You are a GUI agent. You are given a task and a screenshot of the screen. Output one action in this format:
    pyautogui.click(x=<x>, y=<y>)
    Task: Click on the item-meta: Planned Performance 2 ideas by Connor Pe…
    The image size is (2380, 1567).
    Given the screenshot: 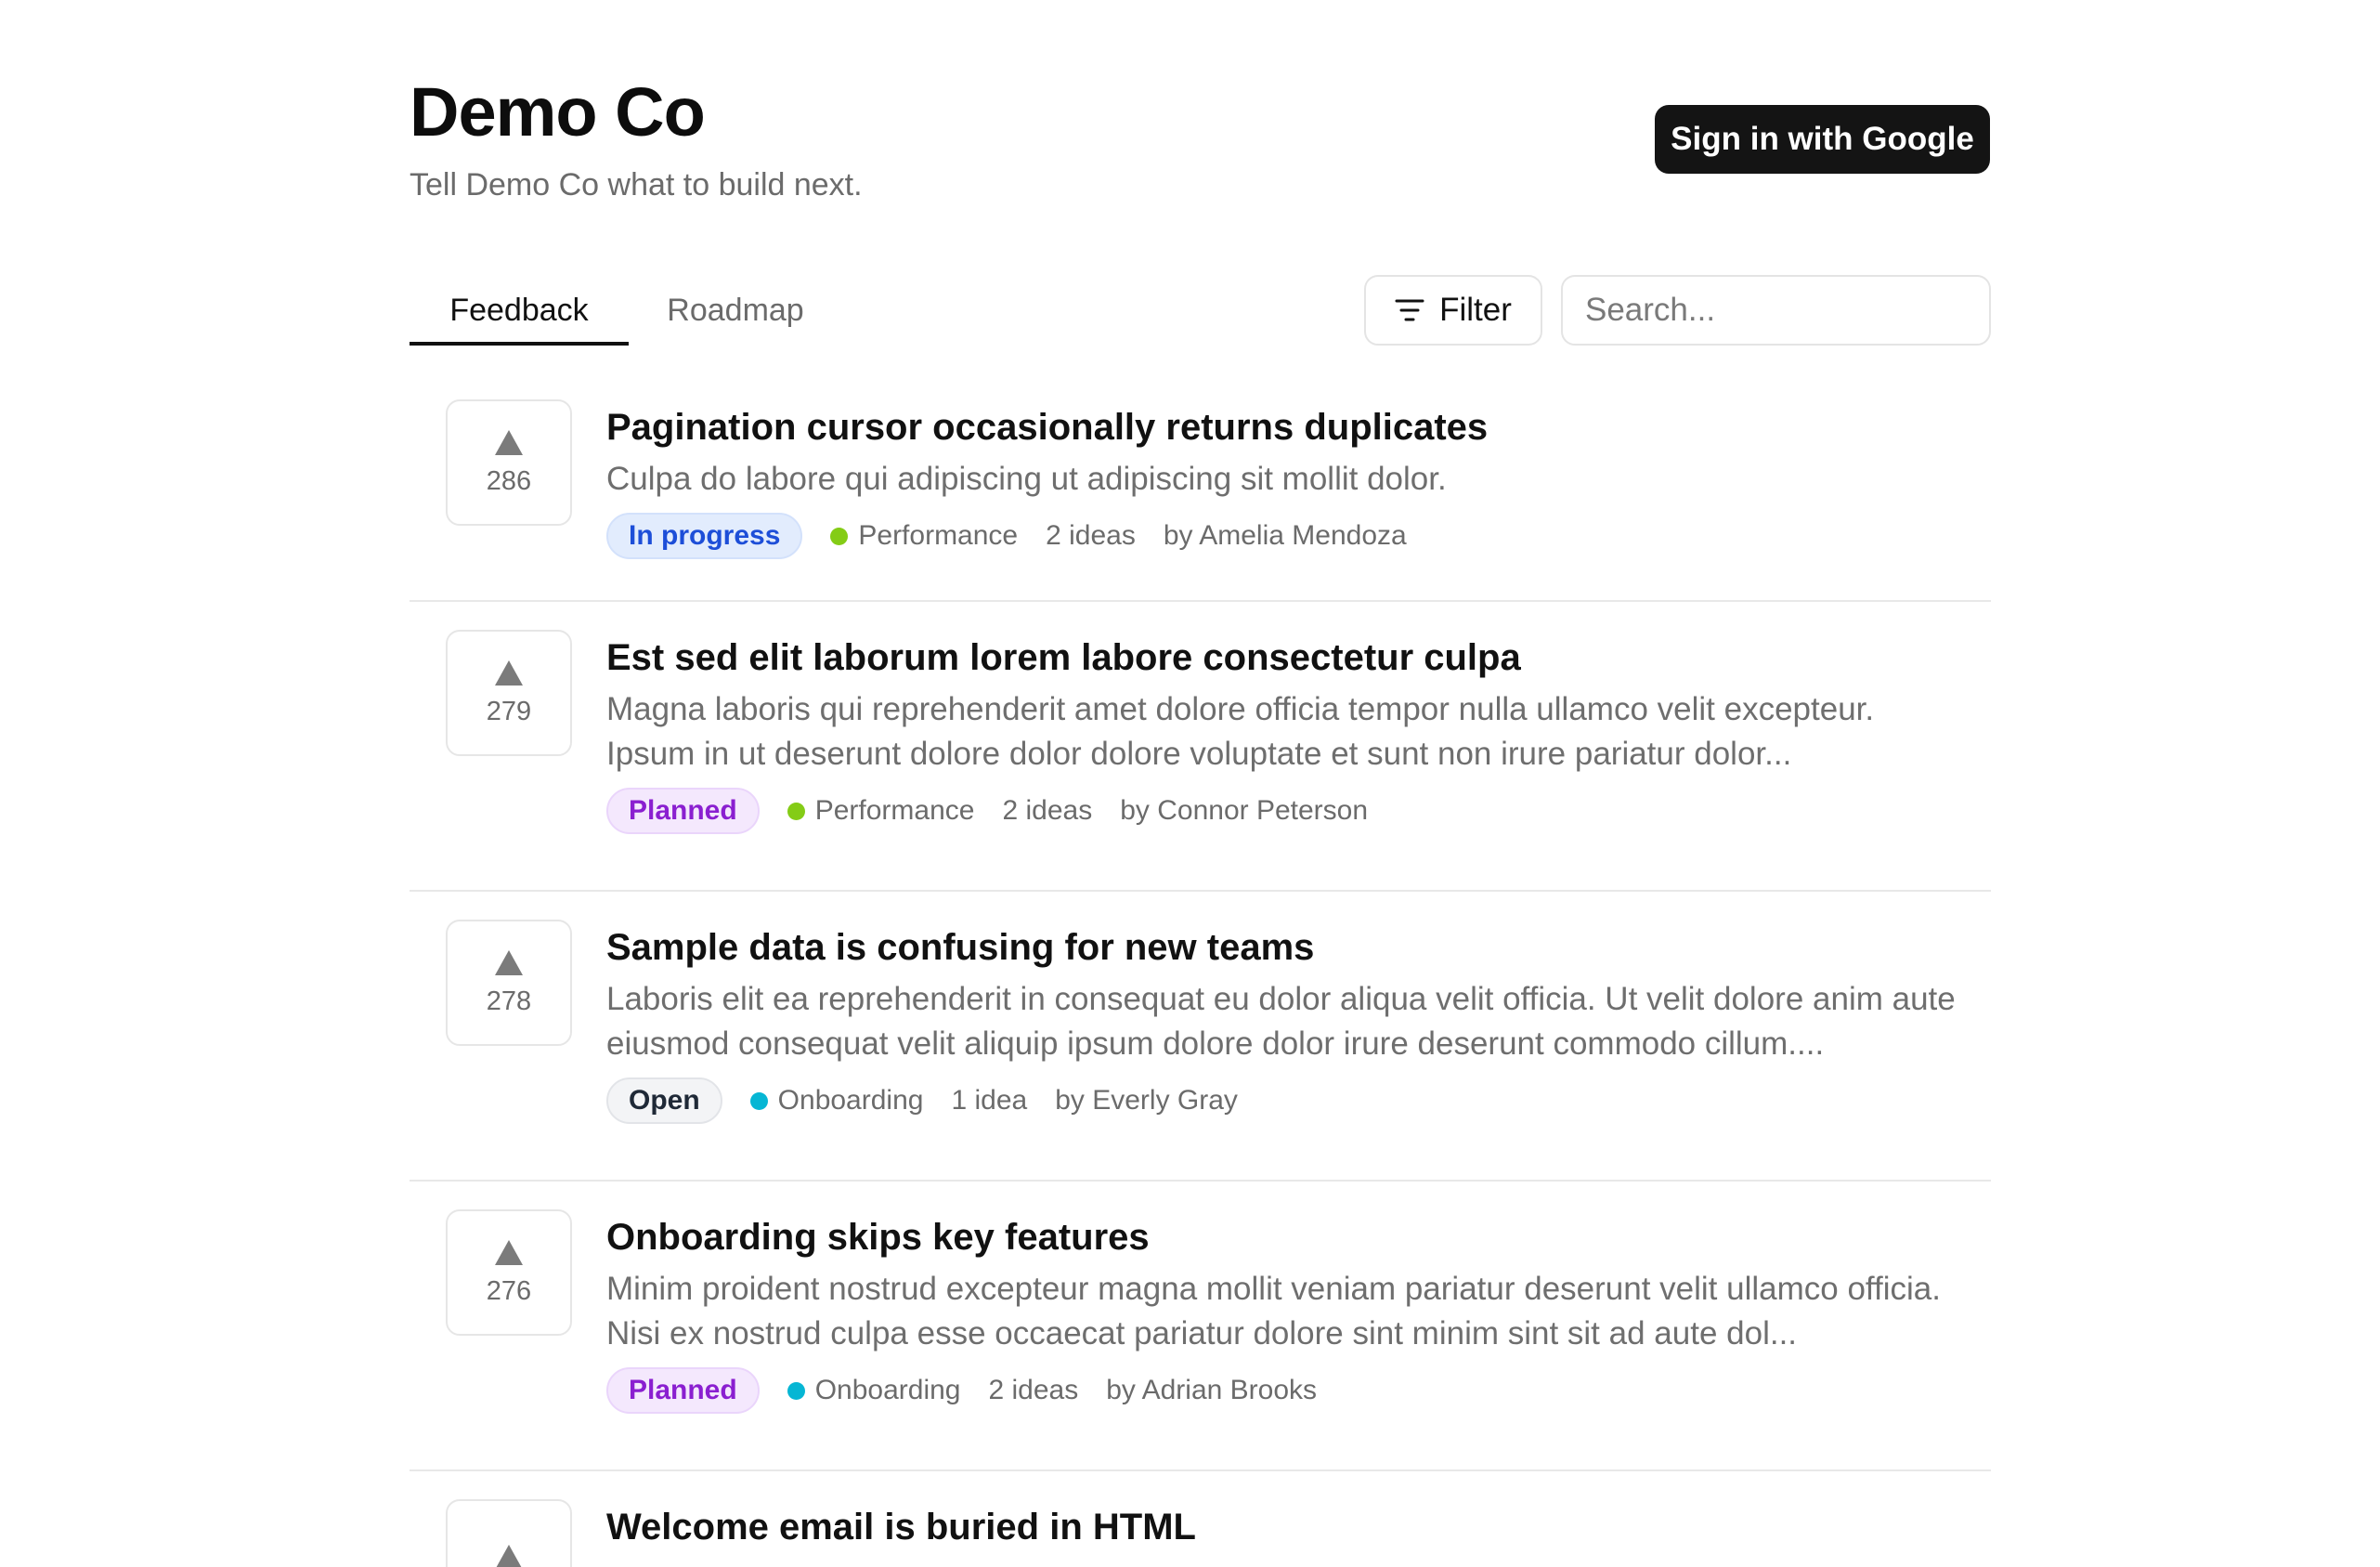 What is the action you would take?
    pyautogui.click(x=1284, y=811)
    